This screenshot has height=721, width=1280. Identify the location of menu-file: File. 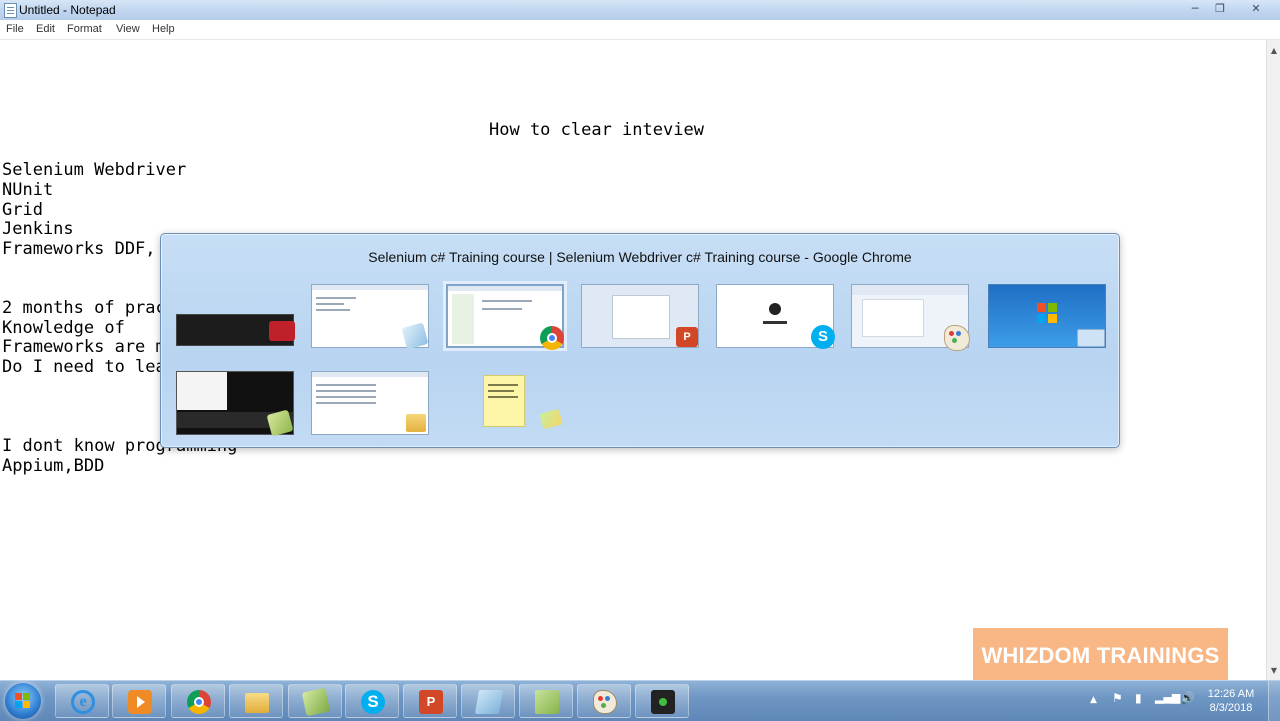
(15, 29).